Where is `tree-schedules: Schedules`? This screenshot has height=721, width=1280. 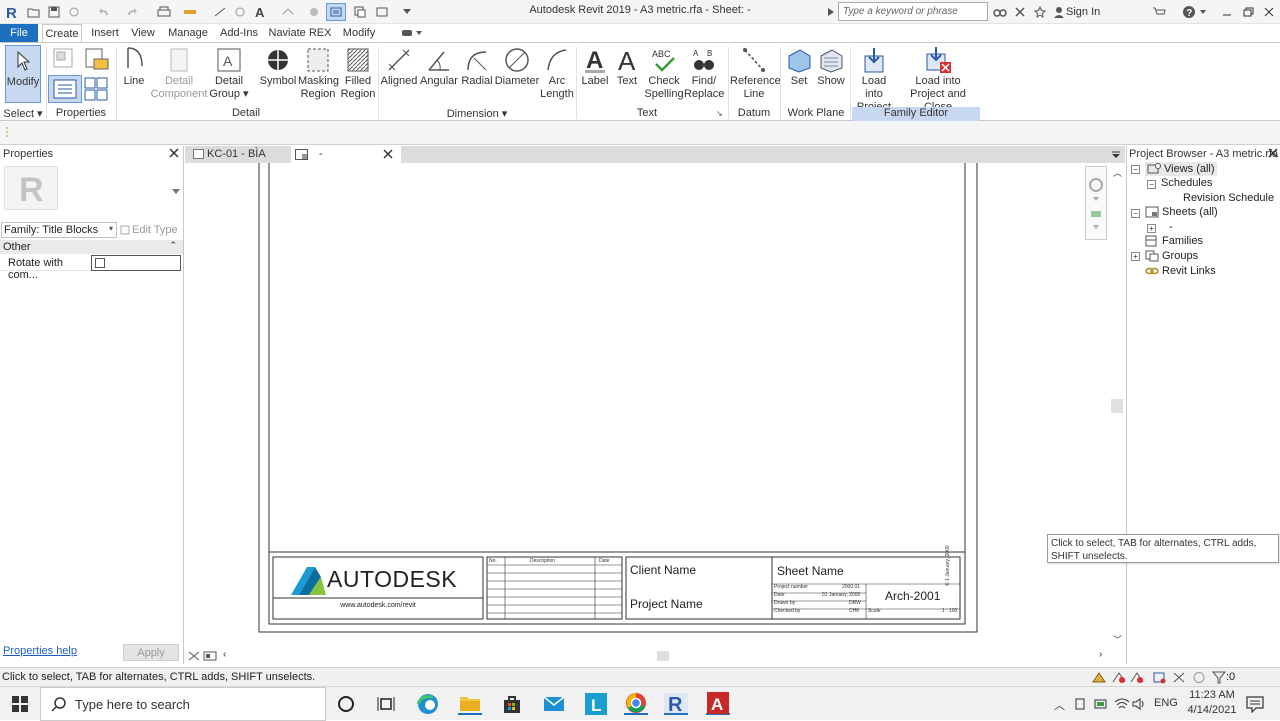
tree-schedules: Schedules is located at coordinates (1186, 183).